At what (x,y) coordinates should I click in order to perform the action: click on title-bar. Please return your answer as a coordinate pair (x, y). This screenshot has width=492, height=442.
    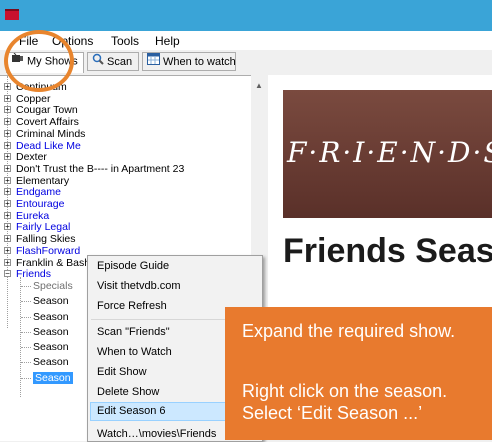
    Looking at the image, I should click on (246, 15).